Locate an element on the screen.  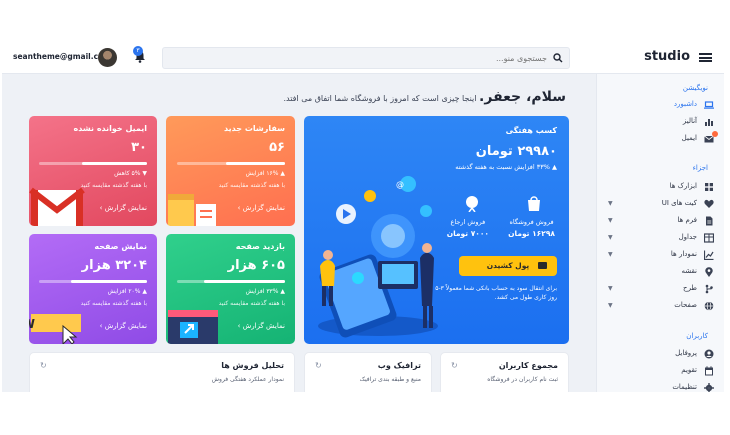
card-value: ۵۶ is located at coordinates (277, 147).